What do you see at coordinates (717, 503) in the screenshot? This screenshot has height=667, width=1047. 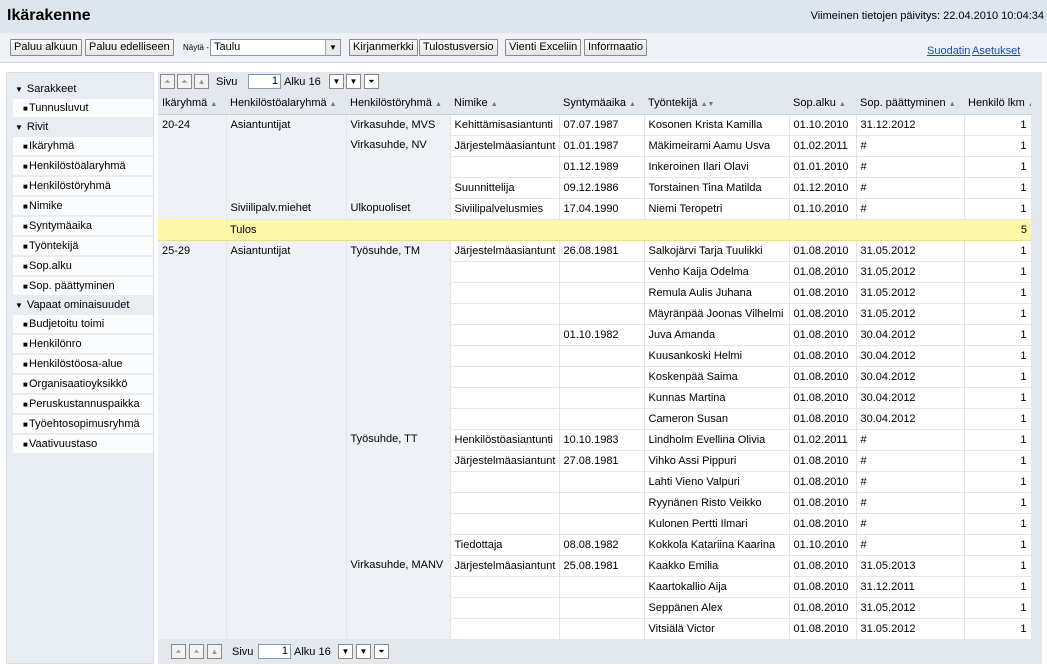 I see `table-cell: Ryynänen Risto Veikko` at bounding box center [717, 503].